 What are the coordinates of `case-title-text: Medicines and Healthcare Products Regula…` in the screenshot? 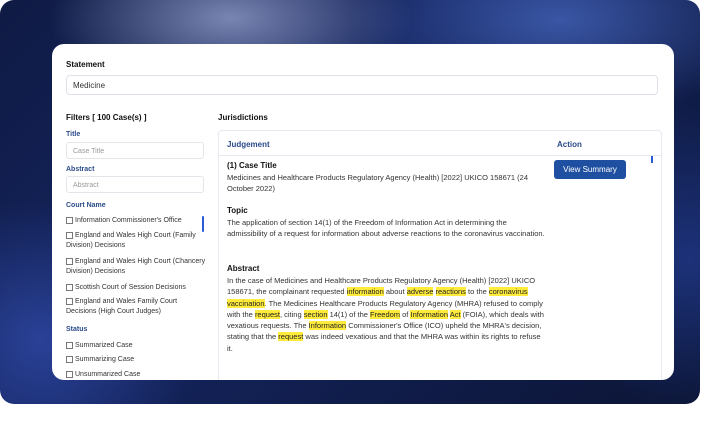 It's located at (377, 183).